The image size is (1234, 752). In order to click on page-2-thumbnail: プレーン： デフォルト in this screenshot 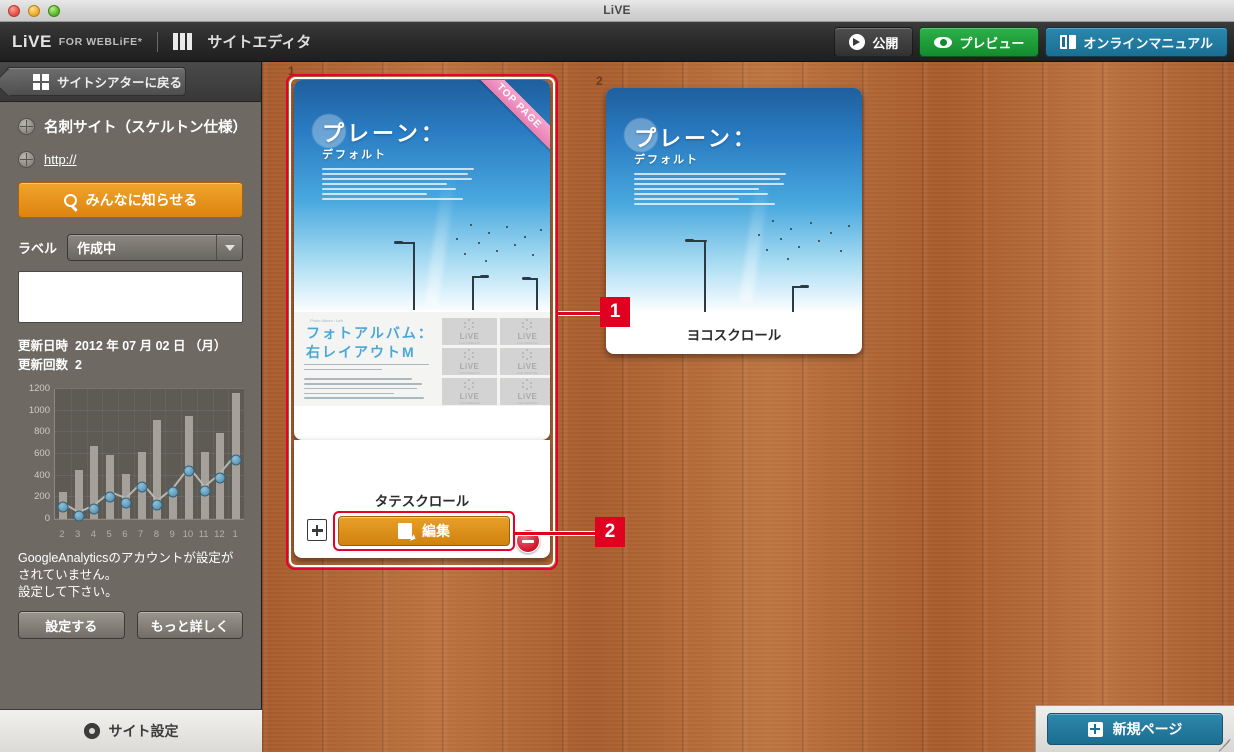, I will do `click(734, 200)`.